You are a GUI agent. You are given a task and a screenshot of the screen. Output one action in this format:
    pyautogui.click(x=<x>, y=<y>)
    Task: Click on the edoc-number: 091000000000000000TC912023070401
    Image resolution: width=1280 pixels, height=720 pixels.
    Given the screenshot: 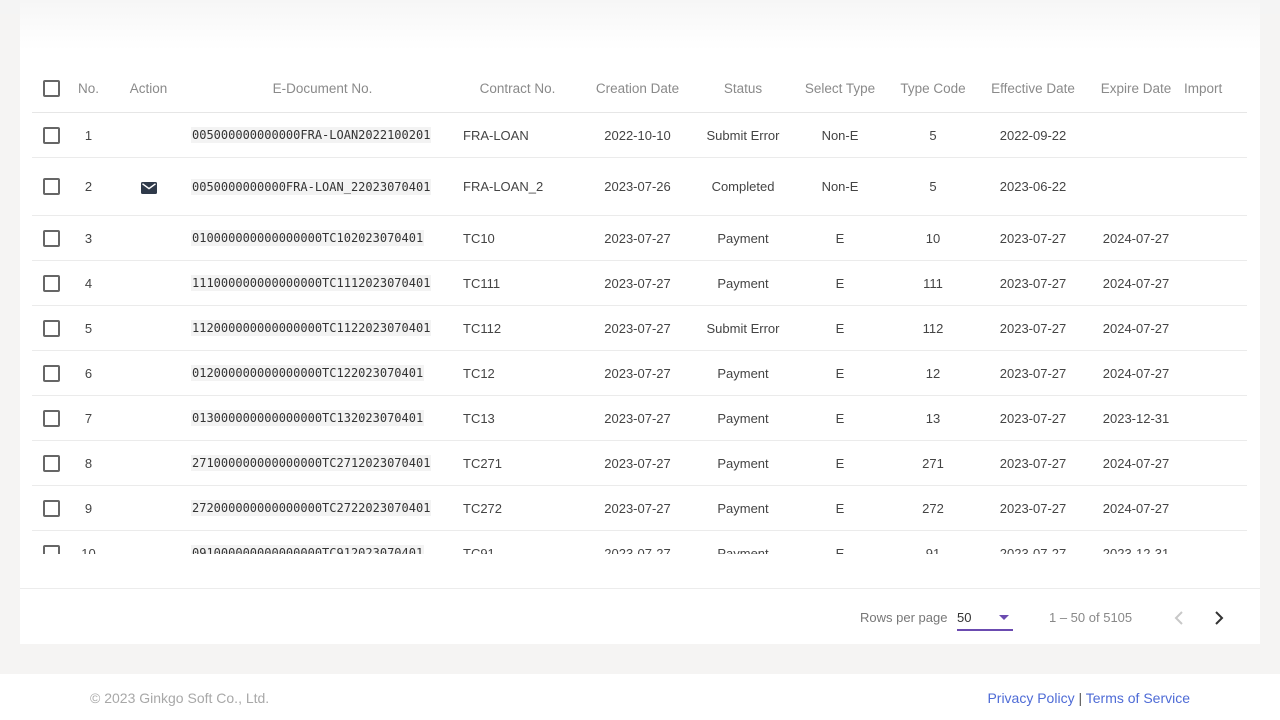 What is the action you would take?
    pyautogui.click(x=308, y=549)
    